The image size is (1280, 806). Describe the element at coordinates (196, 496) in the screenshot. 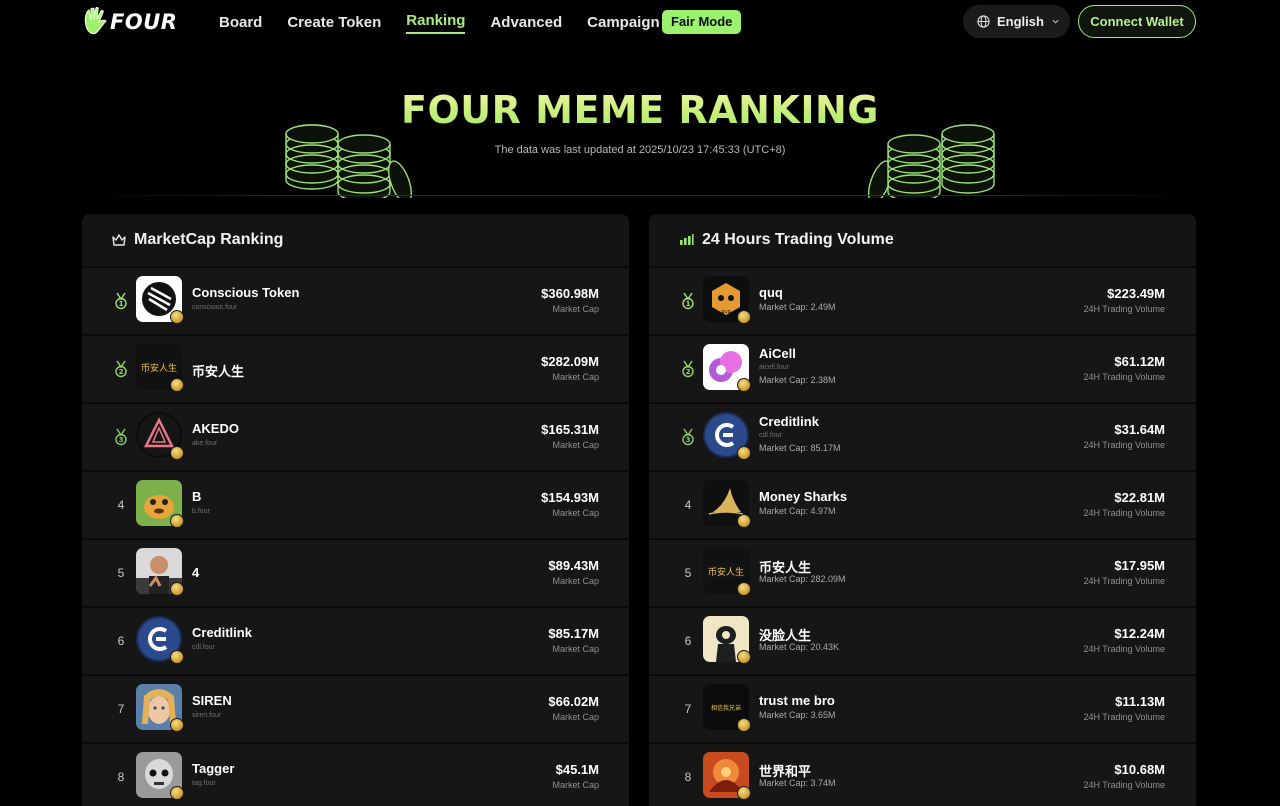

I see `token-name: B` at that location.